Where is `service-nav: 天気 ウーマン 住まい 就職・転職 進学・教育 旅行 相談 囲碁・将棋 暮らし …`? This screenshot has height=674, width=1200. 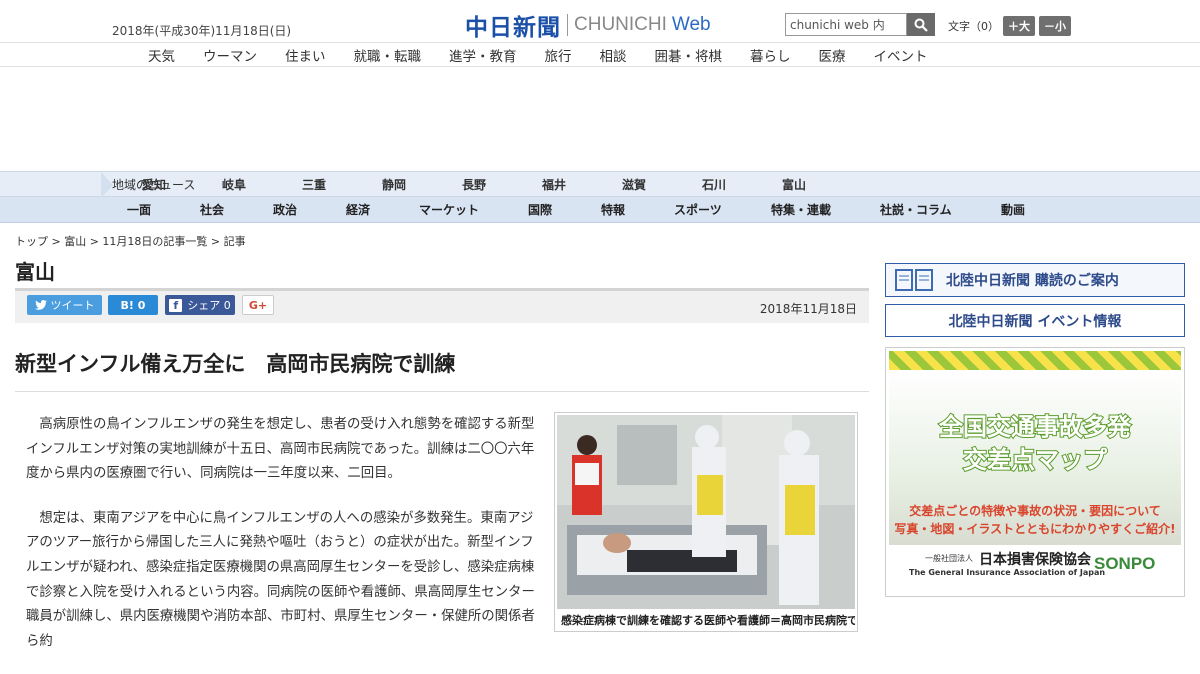 service-nav: 天気 ウーマン 住まい 就職・転職 進学・教育 旅行 相談 囲碁・将棋 暮らし … is located at coordinates (600, 55).